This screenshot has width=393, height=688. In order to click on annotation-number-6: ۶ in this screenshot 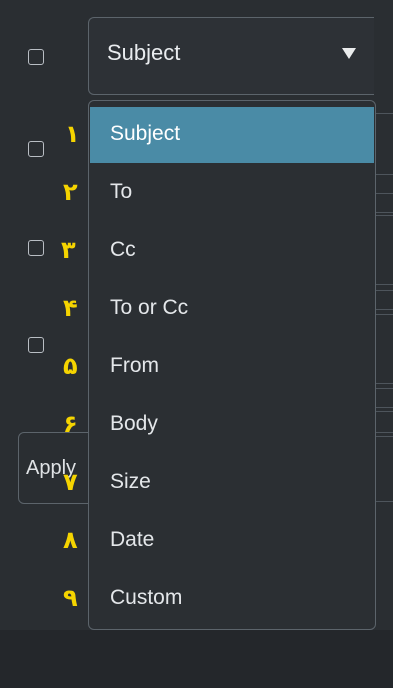, I will do `click(70, 424)`.